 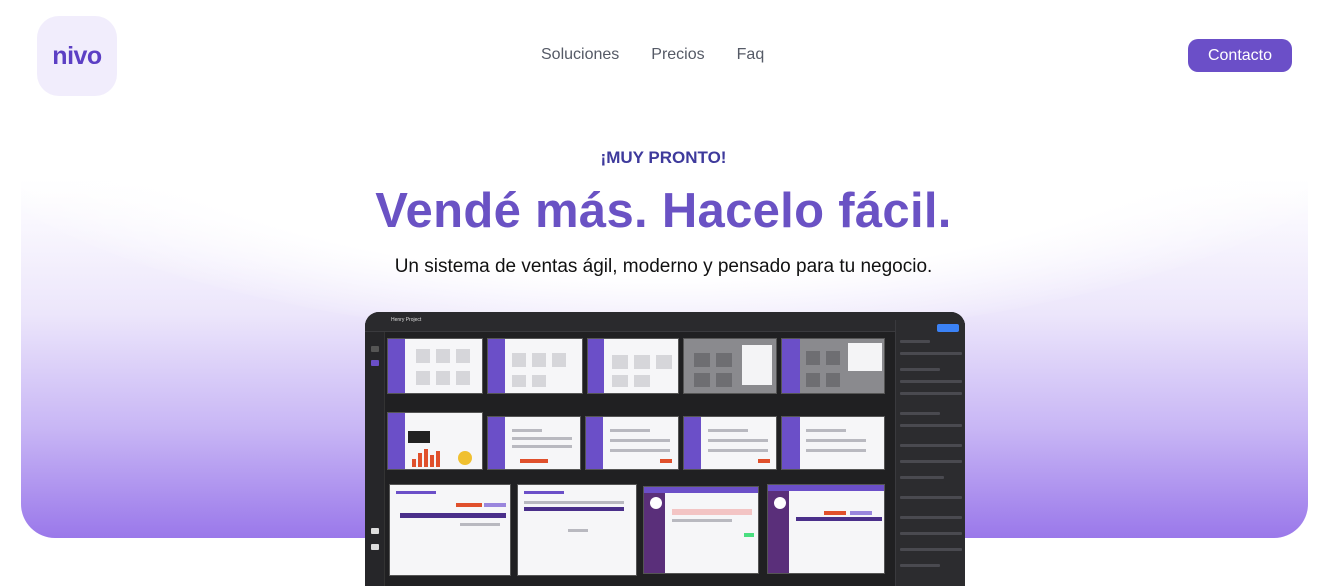 I want to click on main-nav: Soluciones Precios Faq, so click(x=652, y=55).